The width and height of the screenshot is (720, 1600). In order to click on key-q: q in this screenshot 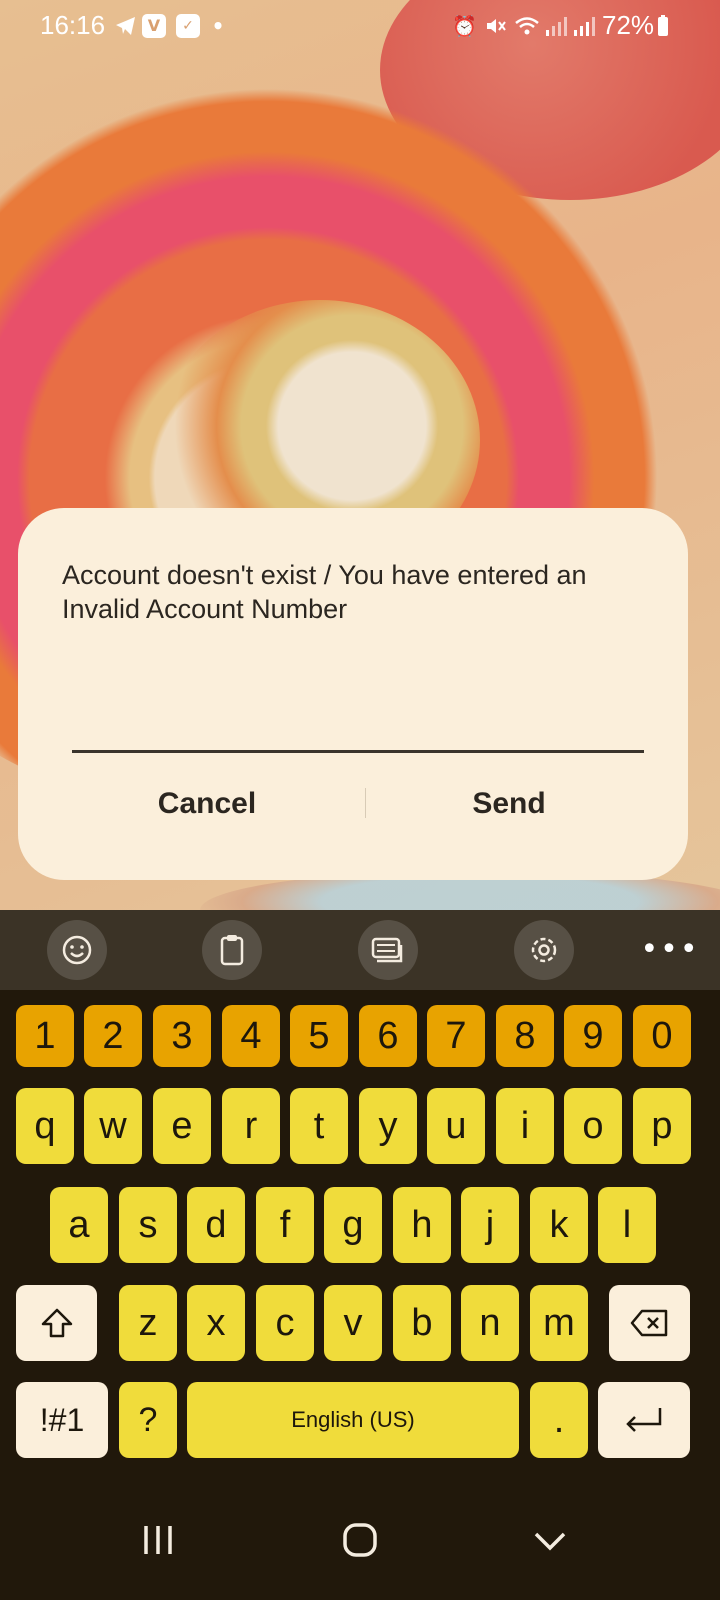, I will do `click(45, 1126)`.